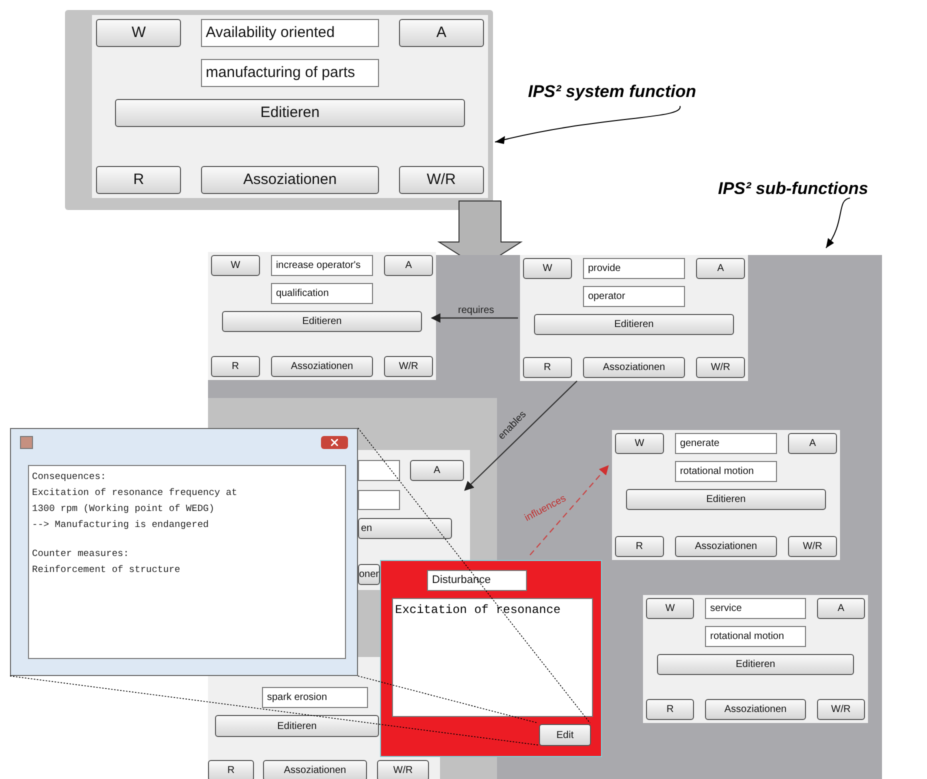 This screenshot has height=779, width=927. What do you see at coordinates (476, 311) in the screenshot?
I see `relation-label: requires` at bounding box center [476, 311].